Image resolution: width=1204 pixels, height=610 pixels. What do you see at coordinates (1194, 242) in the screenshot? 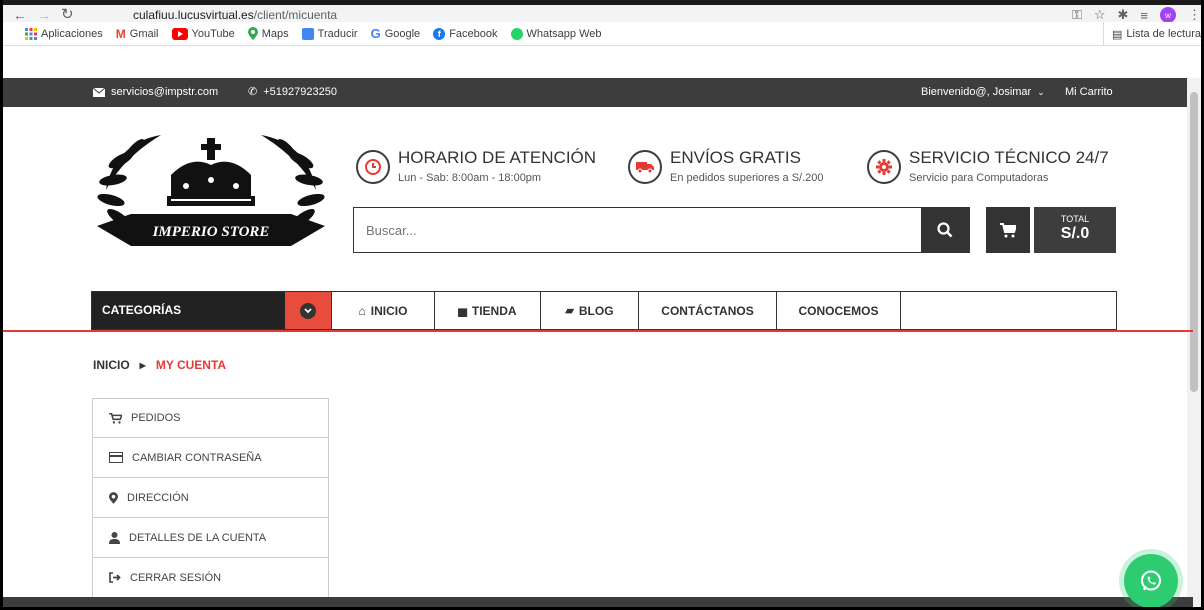
I see `scrollbar-thumb` at bounding box center [1194, 242].